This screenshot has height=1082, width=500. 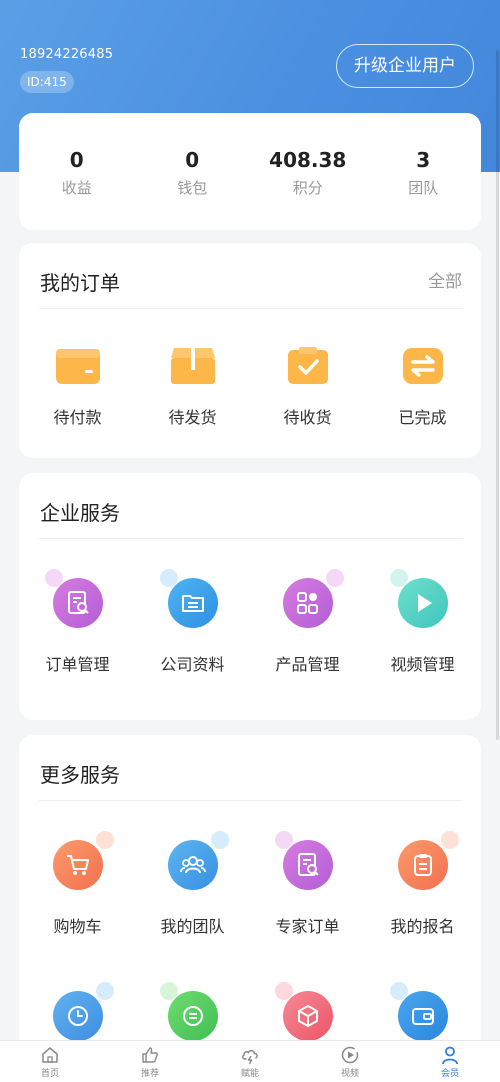 I want to click on stats-card: 0 收益 0 钱包 408.38 积分 3 团队, so click(x=250, y=171).